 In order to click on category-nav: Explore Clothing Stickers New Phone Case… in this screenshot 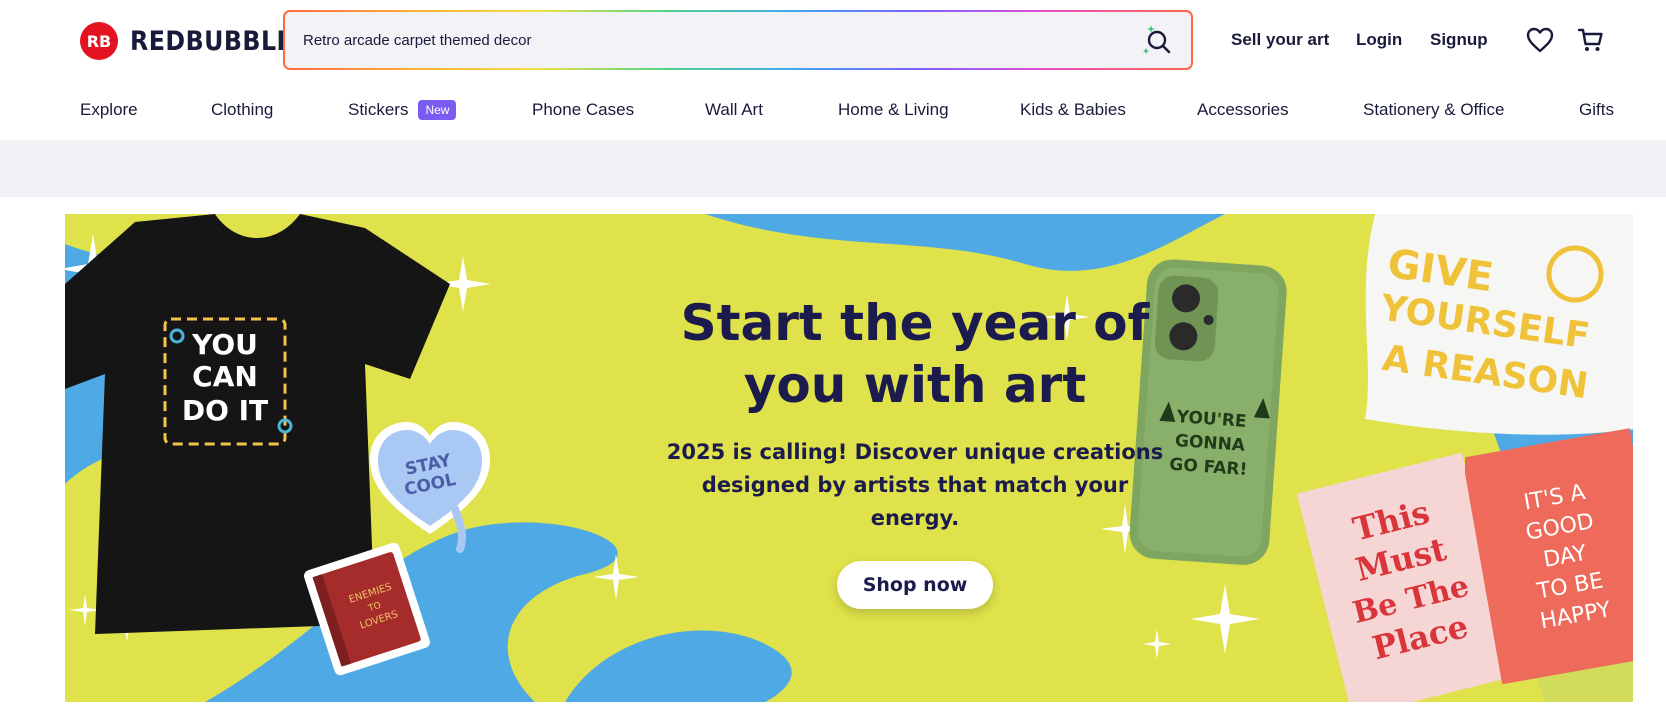, I will do `click(833, 113)`.